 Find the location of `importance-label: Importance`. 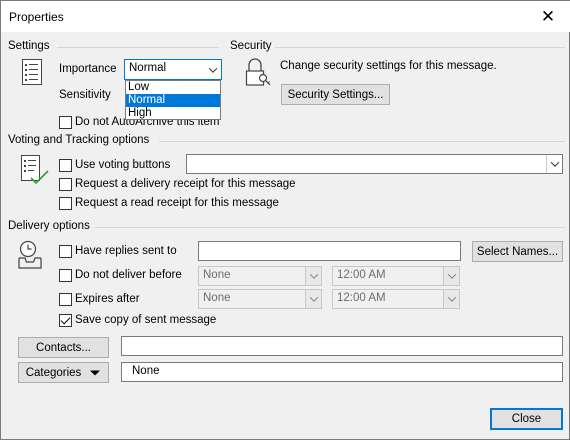

importance-label: Importance is located at coordinates (88, 69).